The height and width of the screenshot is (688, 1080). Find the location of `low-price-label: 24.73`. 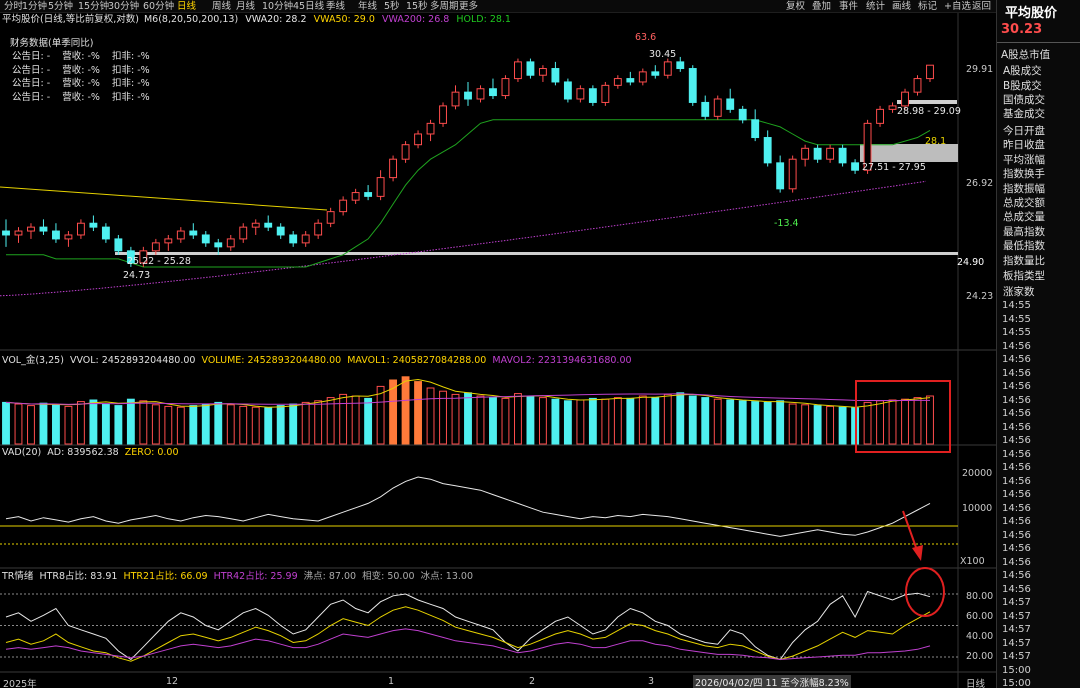

low-price-label: 24.73 is located at coordinates (137, 275).